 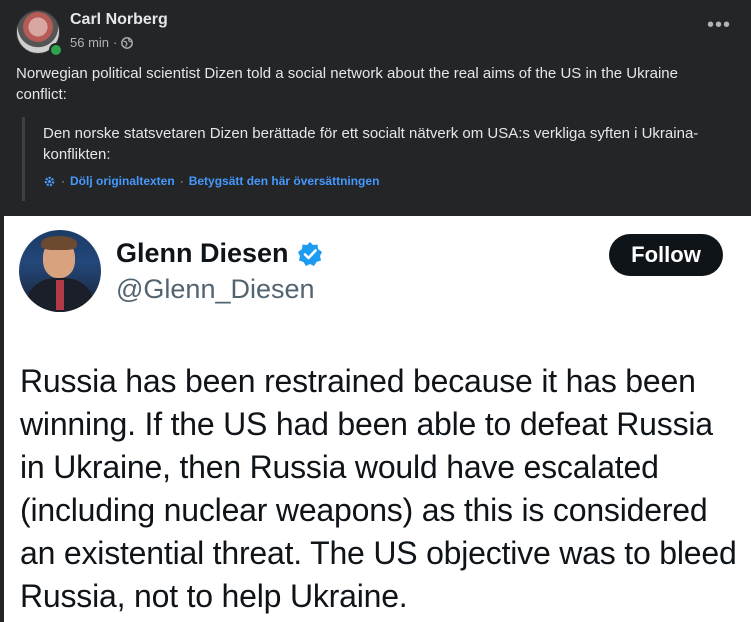 What do you see at coordinates (49, 181) in the screenshot?
I see `gear-icon` at bounding box center [49, 181].